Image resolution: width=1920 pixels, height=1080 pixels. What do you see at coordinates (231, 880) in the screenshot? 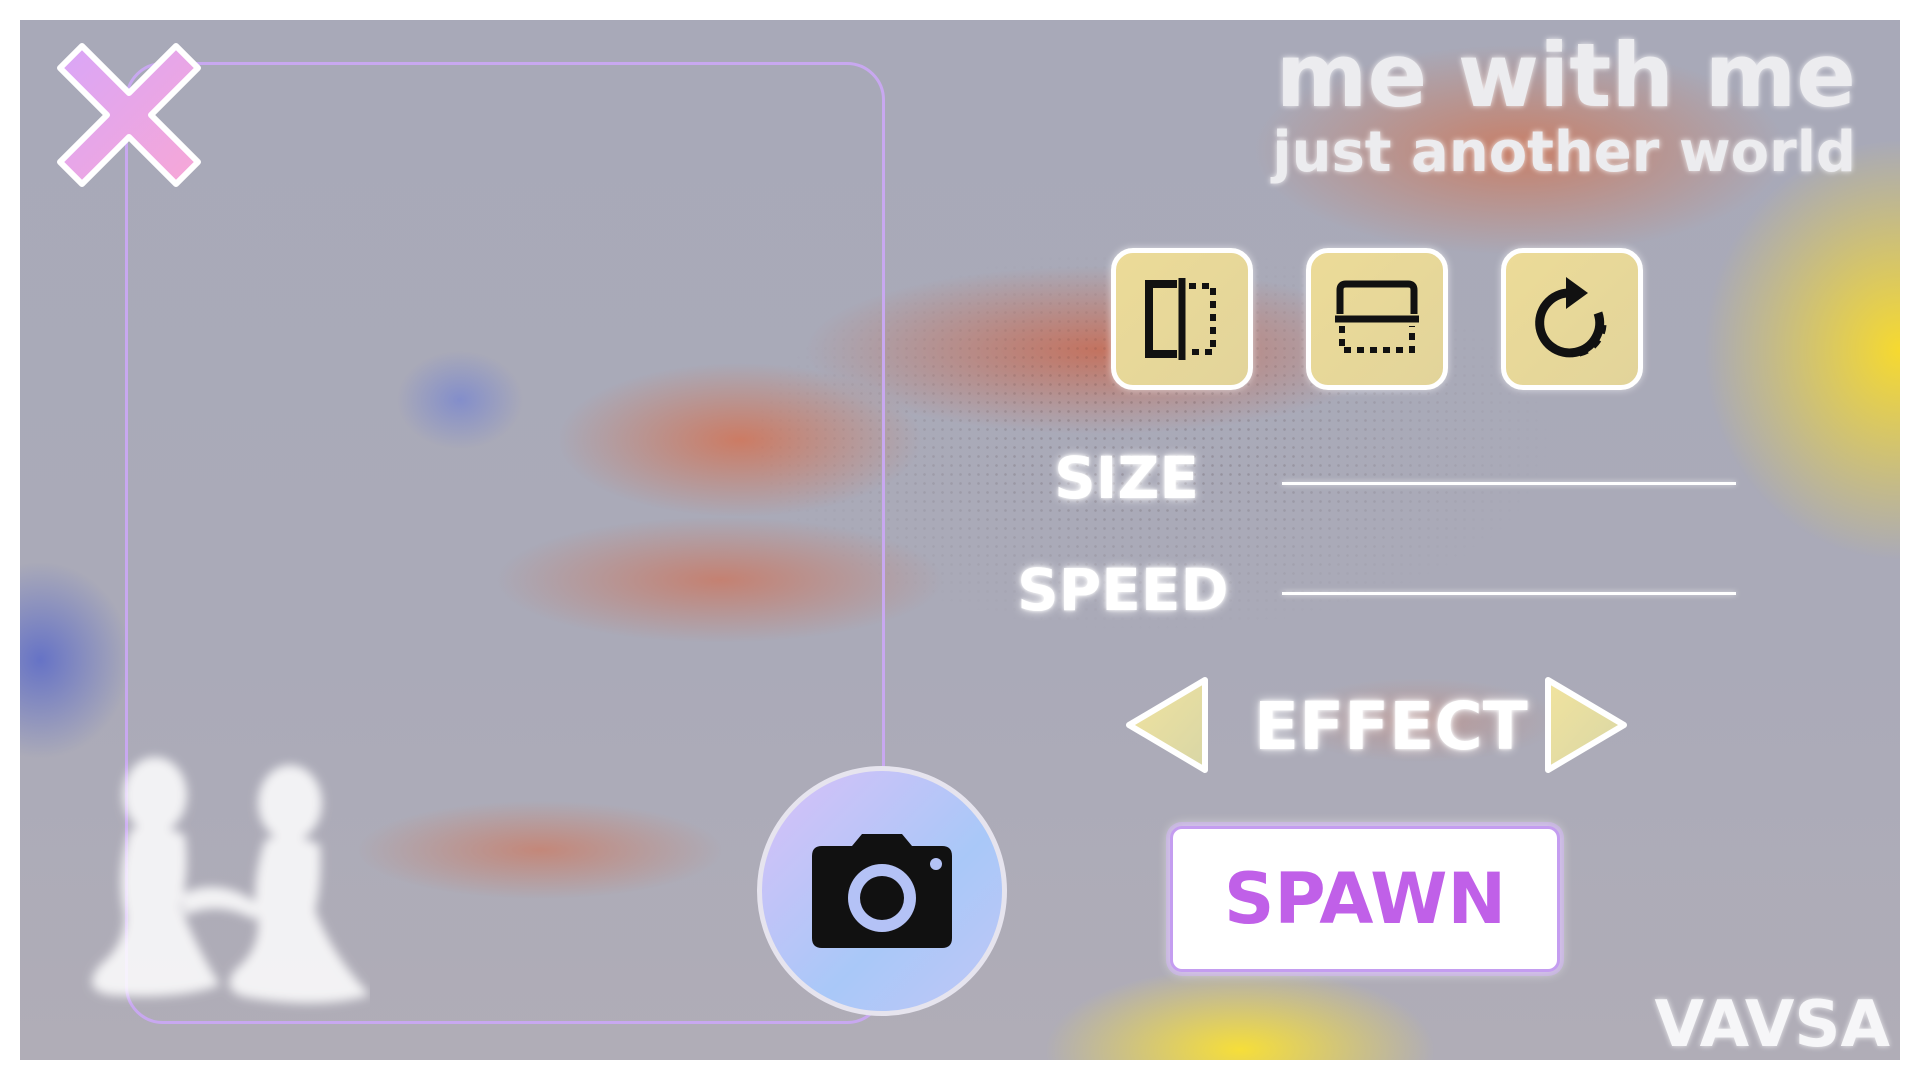
I see `silhouette-figures` at bounding box center [231, 880].